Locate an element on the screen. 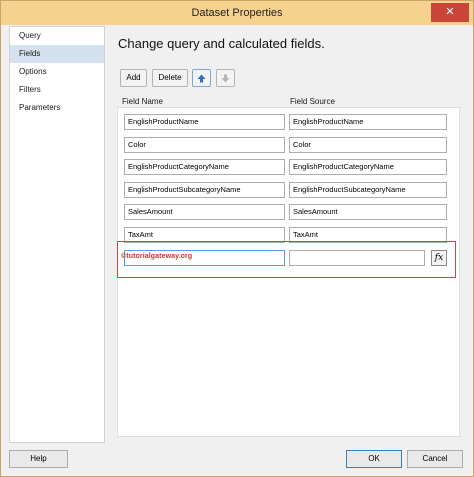  column-header-field-source: Field Source is located at coordinates (312, 101).